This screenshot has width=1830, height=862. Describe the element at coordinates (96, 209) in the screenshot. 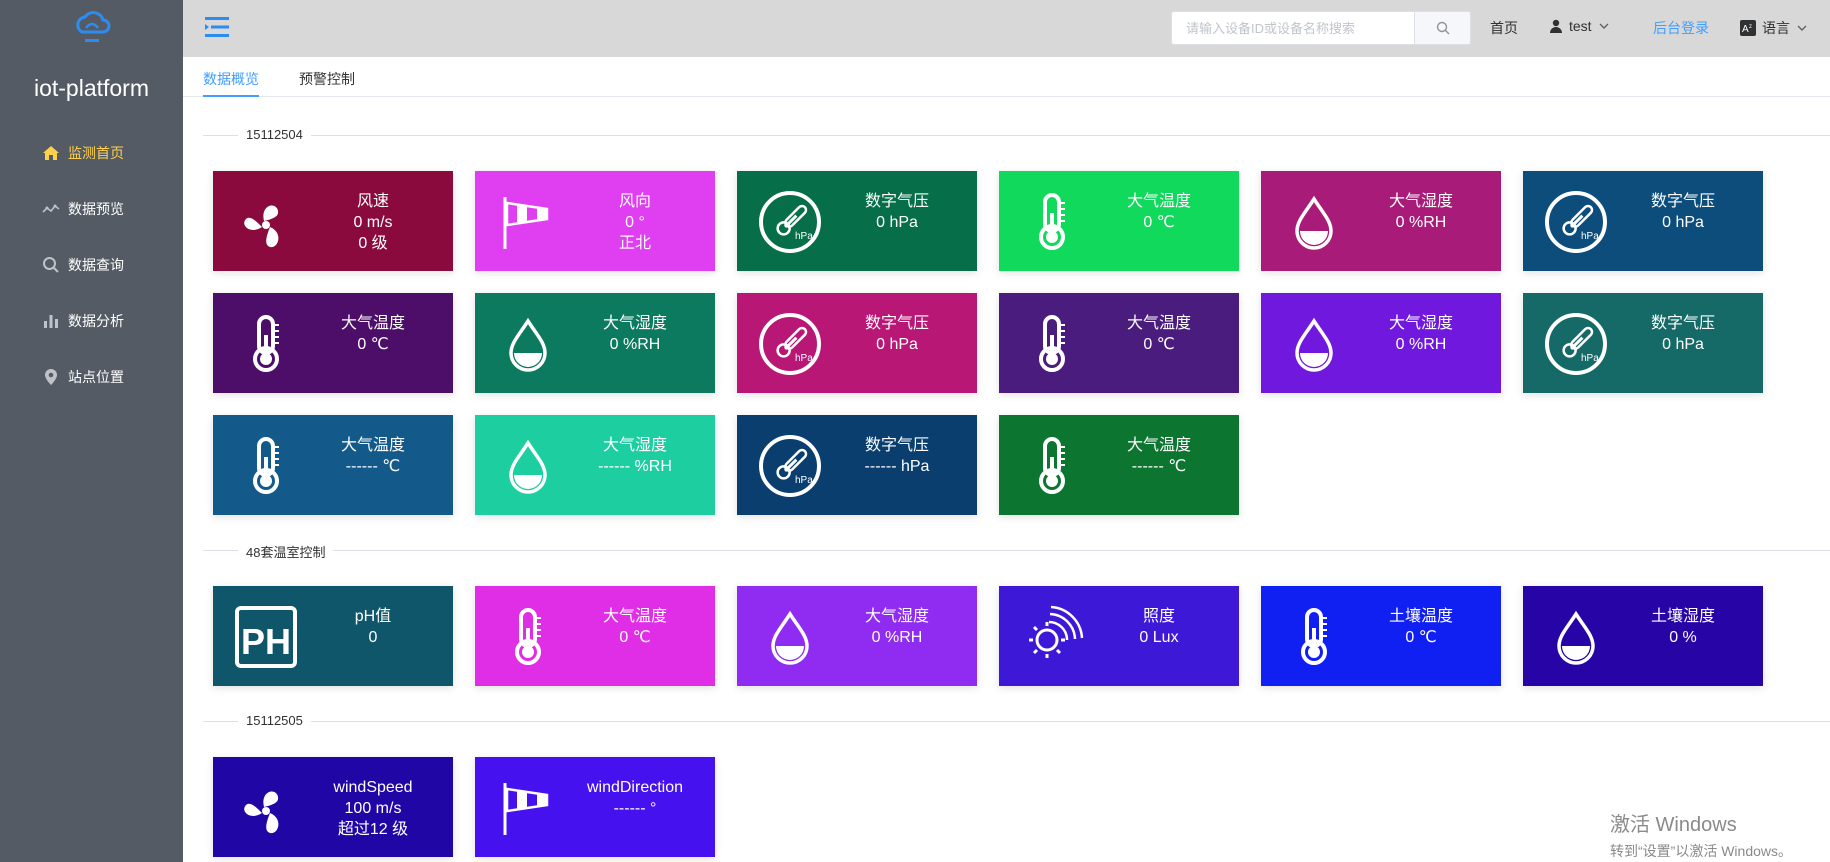

I see `sidebar-item-label: 数据预览` at that location.